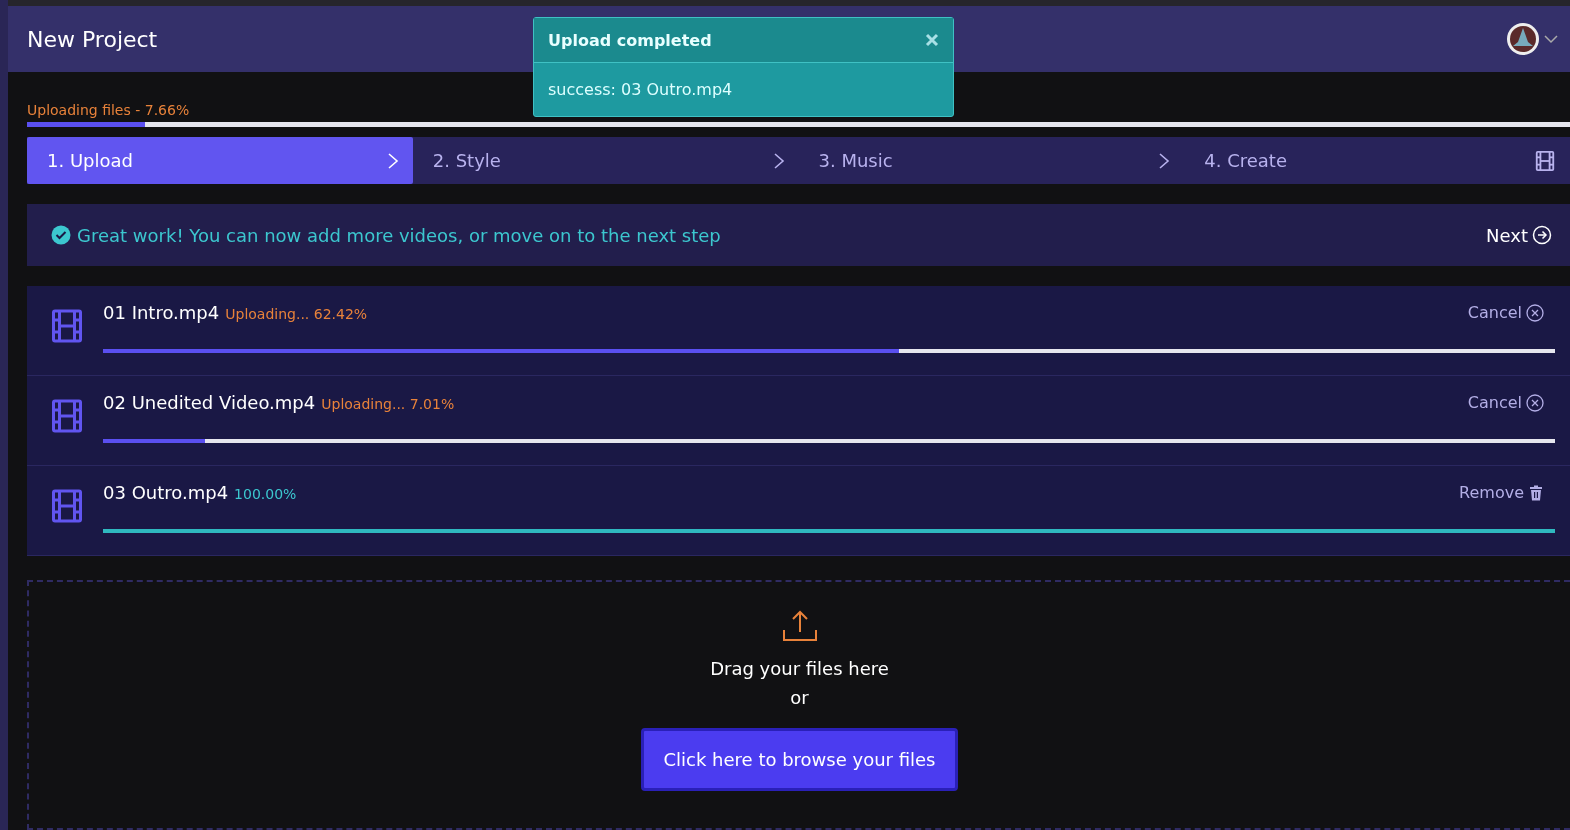 This screenshot has width=1570, height=830. Describe the element at coordinates (1377, 160) in the screenshot. I see `step-tab: 4. Create` at that location.